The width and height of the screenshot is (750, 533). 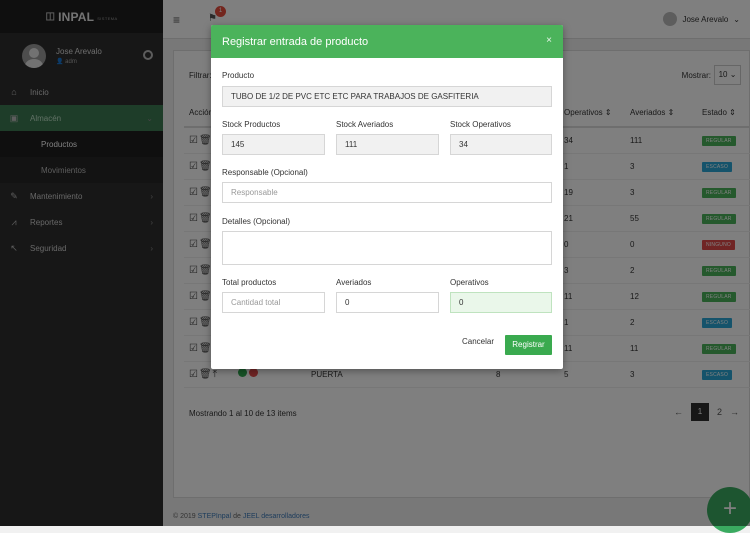 I want to click on close-icon: ×, so click(x=549, y=40).